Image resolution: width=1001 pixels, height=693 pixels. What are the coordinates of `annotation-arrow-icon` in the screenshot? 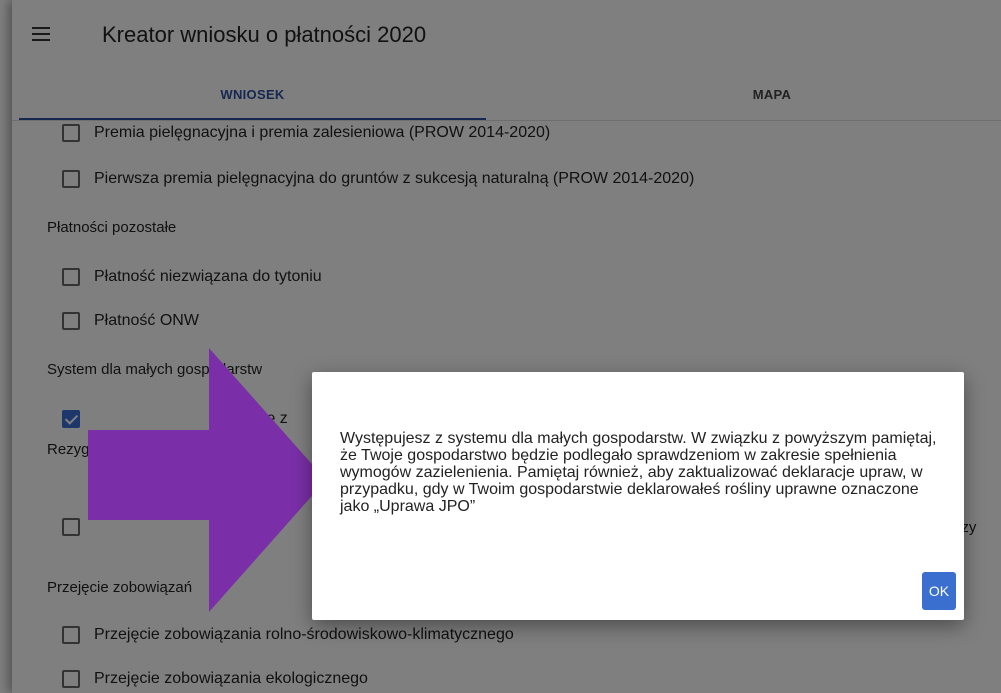 It's located at (207, 480).